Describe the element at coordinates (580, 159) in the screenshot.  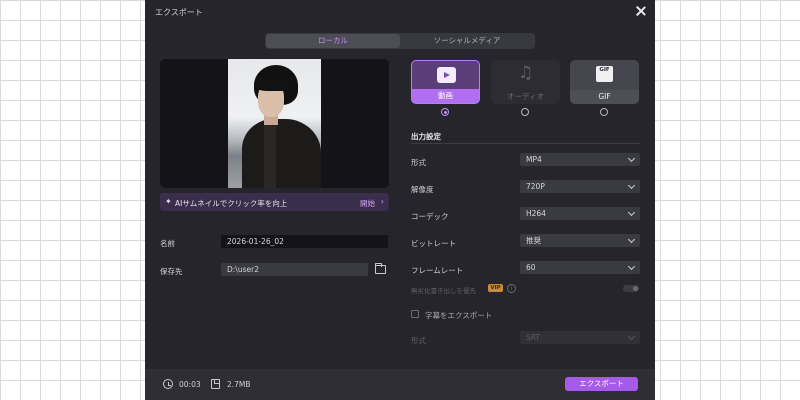
I see `format-select: MP4` at that location.